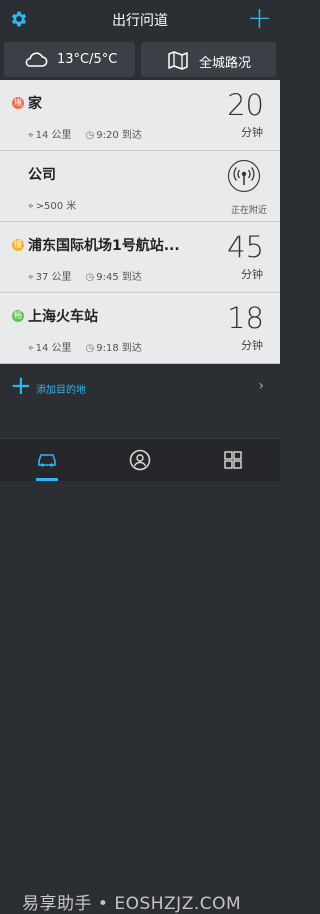 This screenshot has width=320, height=914. Describe the element at coordinates (18, 245) in the screenshot. I see `traffic-status-badge: 慢` at that location.